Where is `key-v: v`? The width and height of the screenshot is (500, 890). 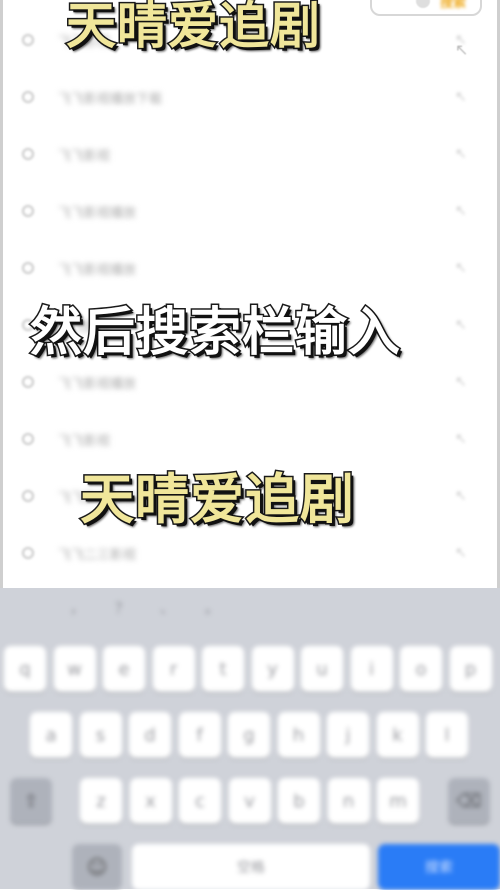 key-v: v is located at coordinates (249, 801).